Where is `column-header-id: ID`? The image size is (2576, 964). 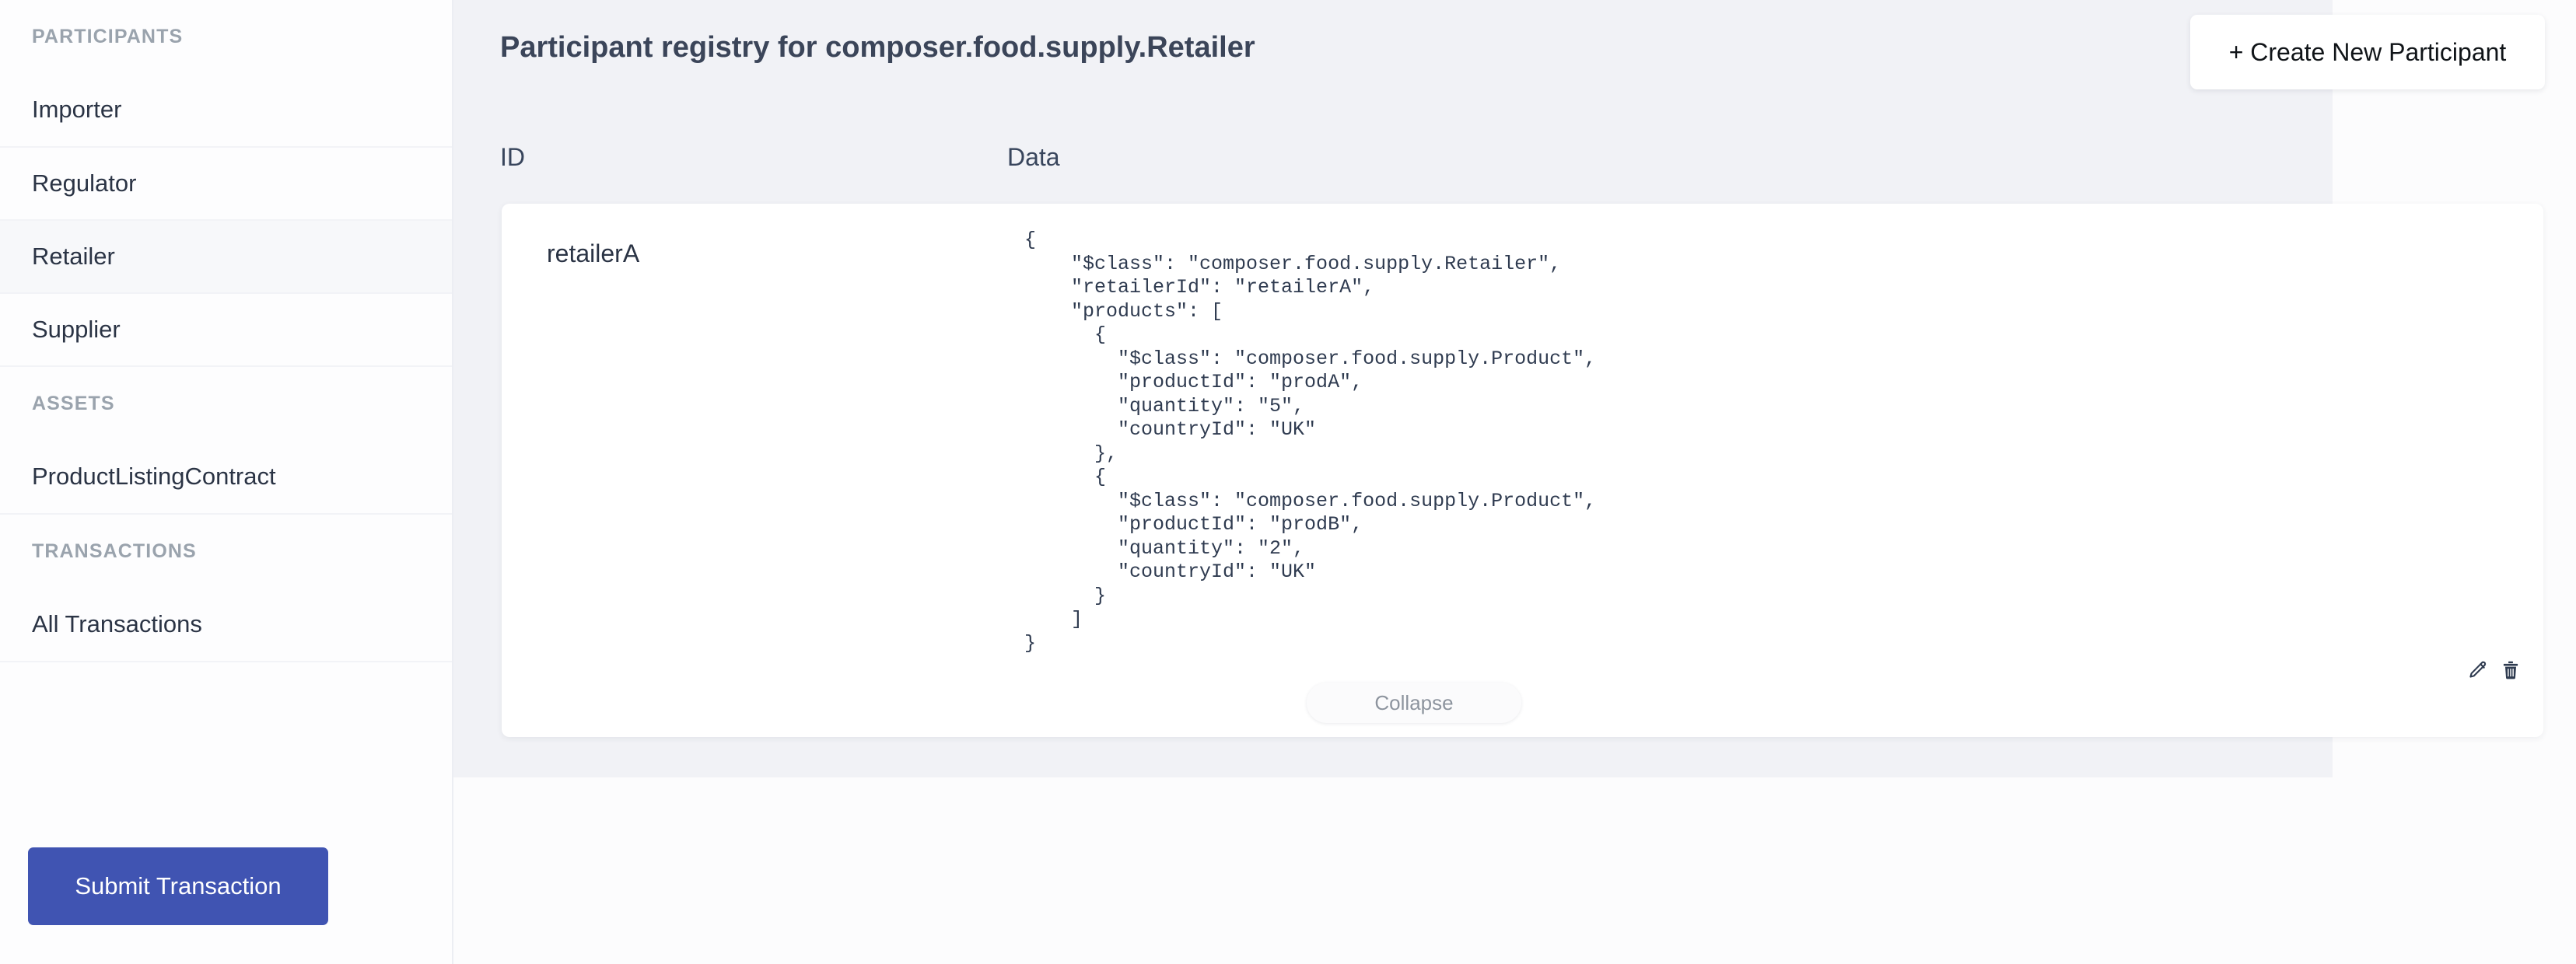
column-header-id: ID is located at coordinates (512, 157).